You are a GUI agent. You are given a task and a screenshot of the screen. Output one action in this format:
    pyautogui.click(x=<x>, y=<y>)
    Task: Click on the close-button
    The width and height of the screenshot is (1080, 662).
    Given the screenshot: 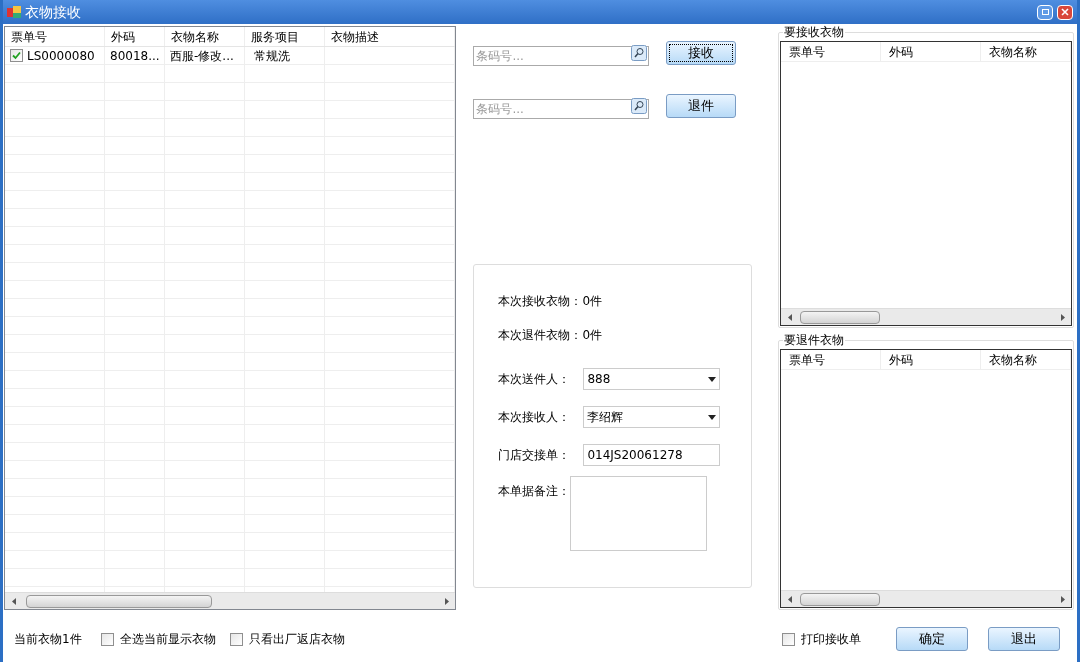 What is the action you would take?
    pyautogui.click(x=1065, y=12)
    